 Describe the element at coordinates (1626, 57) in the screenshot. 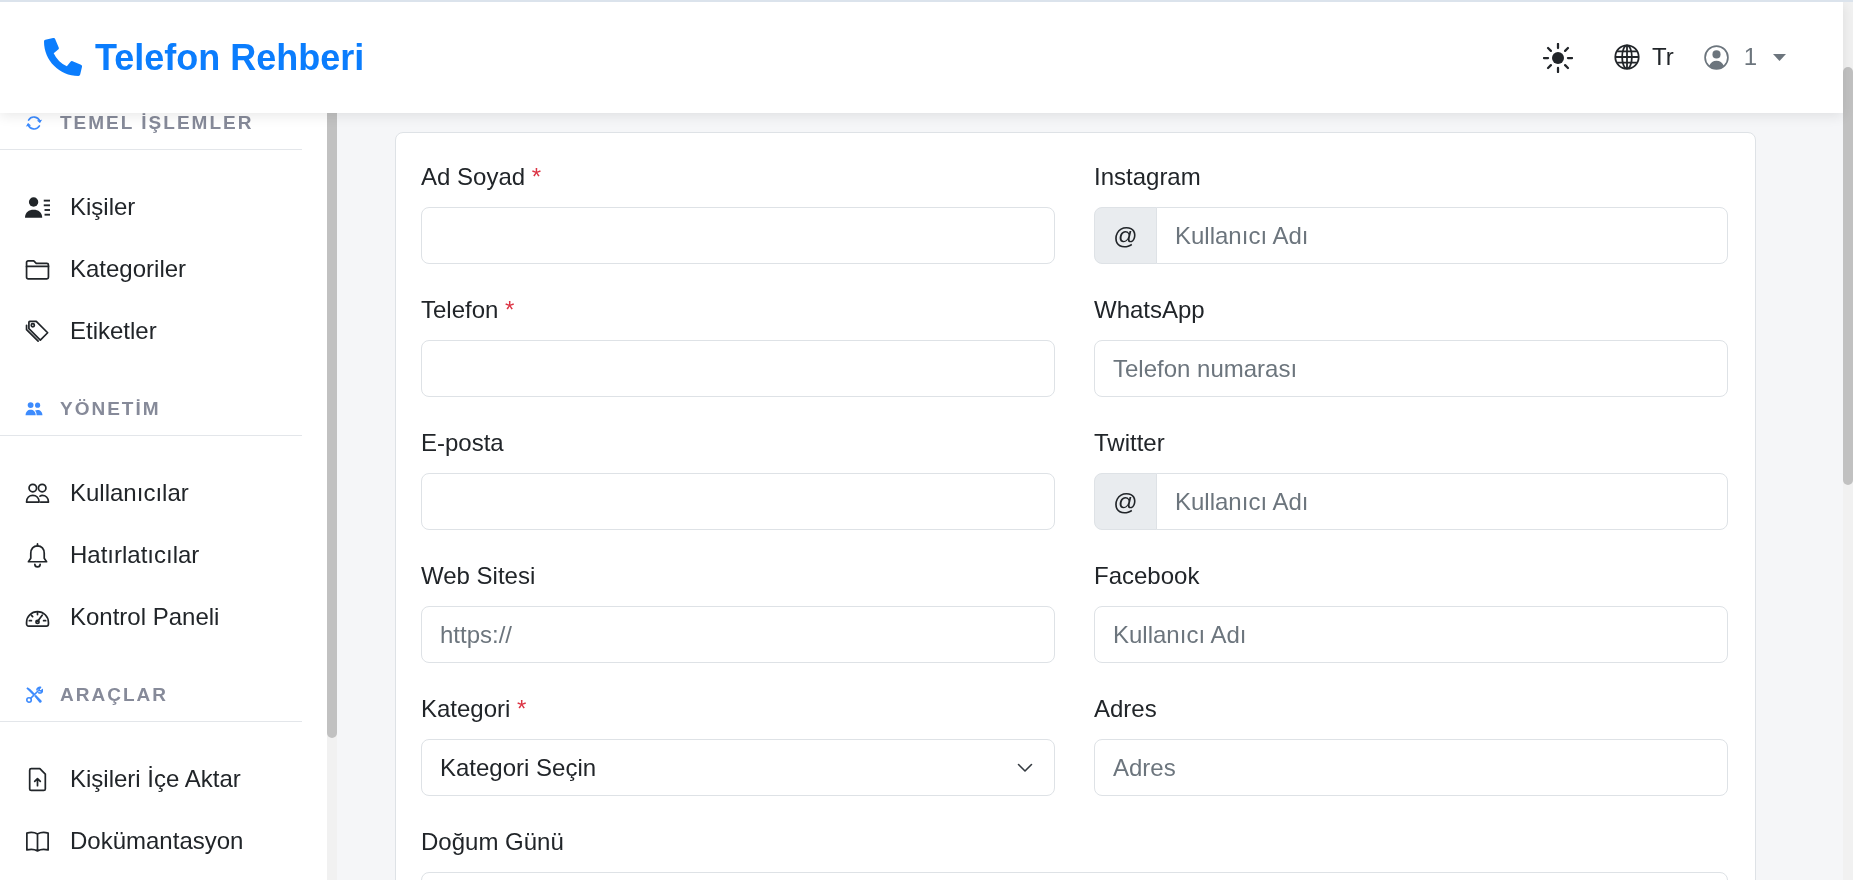

I see `globe-icon` at that location.